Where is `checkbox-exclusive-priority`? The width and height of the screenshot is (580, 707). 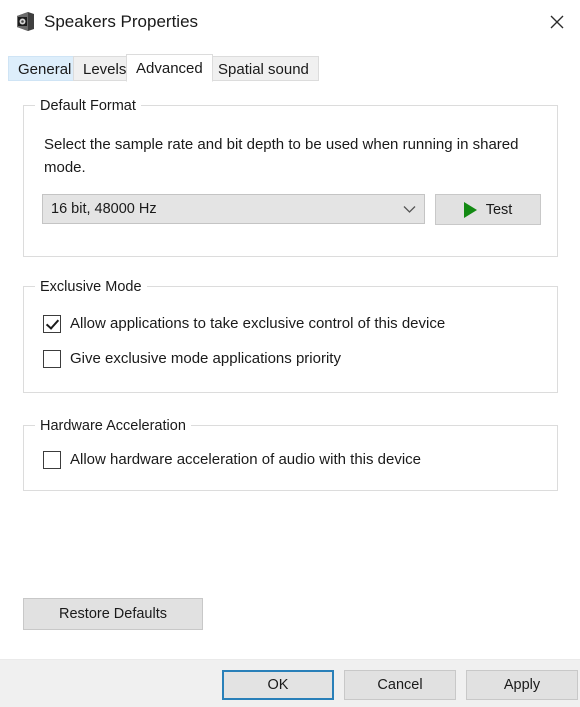
checkbox-exclusive-priority is located at coordinates (52, 359).